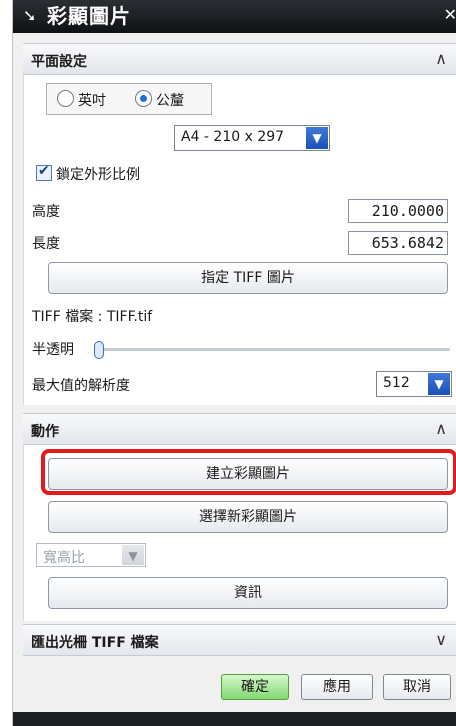 The height and width of the screenshot is (726, 456). I want to click on checkmark-icon: ✔, so click(44, 171).